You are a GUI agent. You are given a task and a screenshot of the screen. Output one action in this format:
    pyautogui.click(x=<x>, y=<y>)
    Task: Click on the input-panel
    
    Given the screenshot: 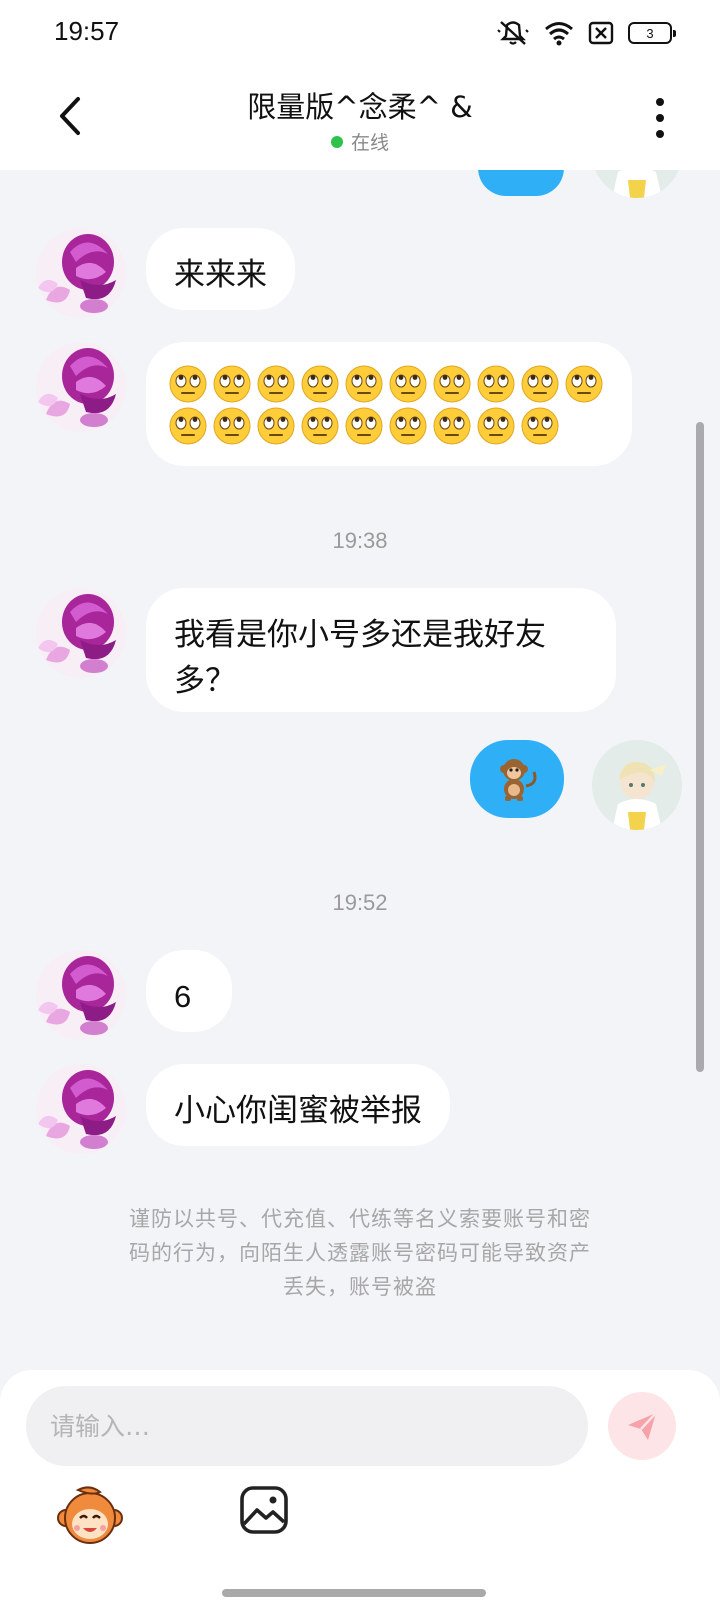 What is the action you would take?
    pyautogui.click(x=360, y=1485)
    